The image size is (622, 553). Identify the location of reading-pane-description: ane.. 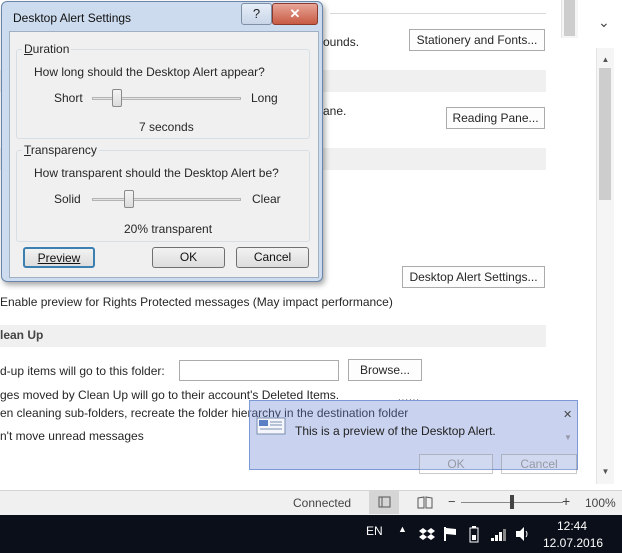
(335, 111).